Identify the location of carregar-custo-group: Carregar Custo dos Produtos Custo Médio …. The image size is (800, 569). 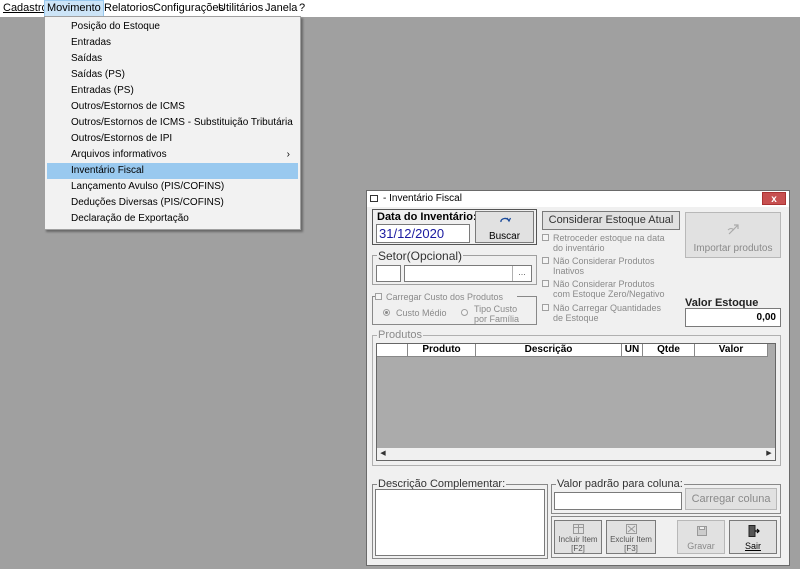
(454, 308).